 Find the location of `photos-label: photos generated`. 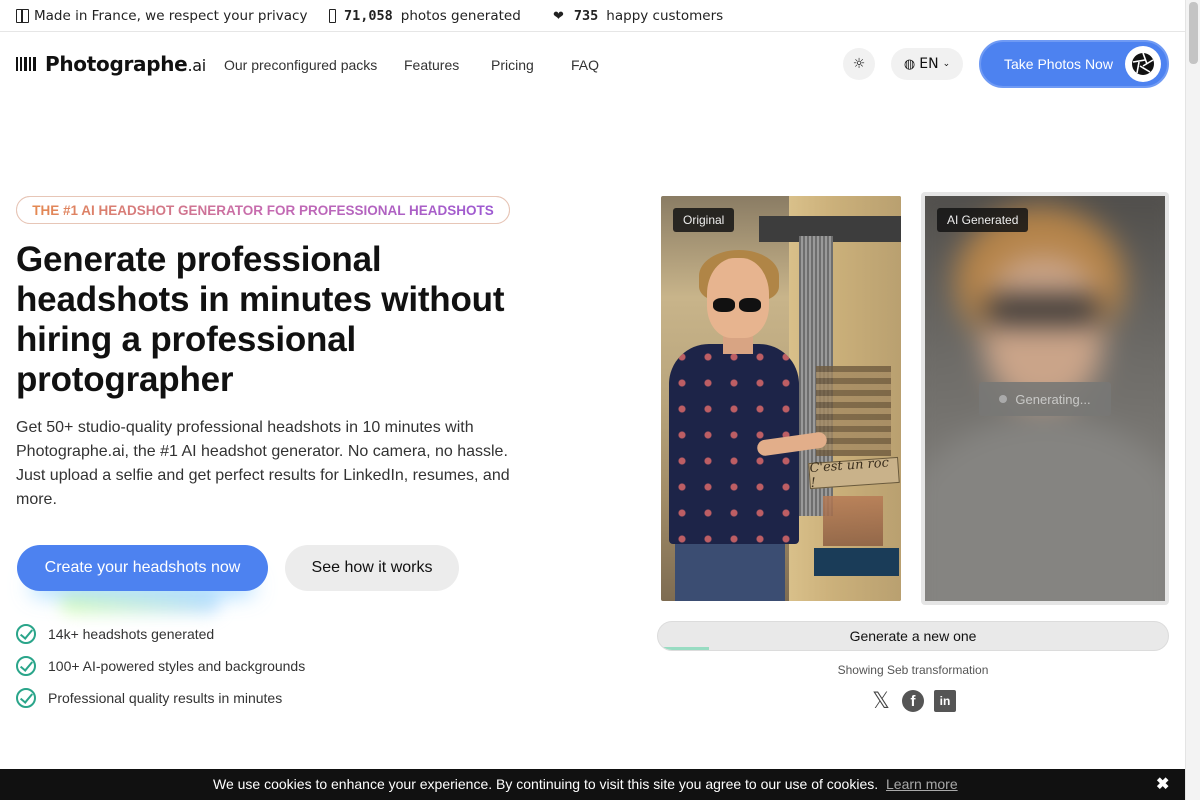

photos-label: photos generated is located at coordinates (460, 16).